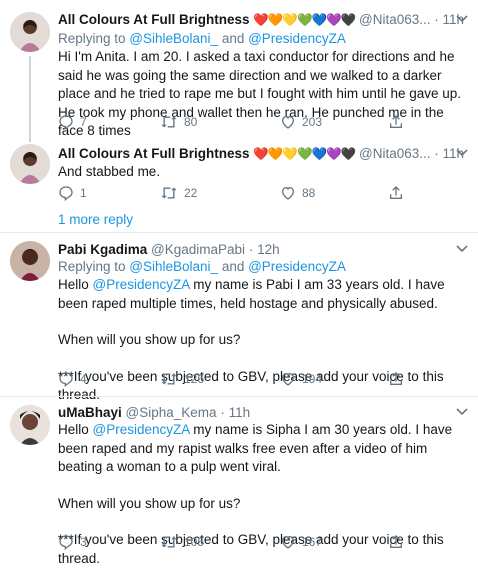 The height and width of the screenshot is (568, 478). Describe the element at coordinates (182, 542) in the screenshot. I see `retweet-button: 105` at that location.